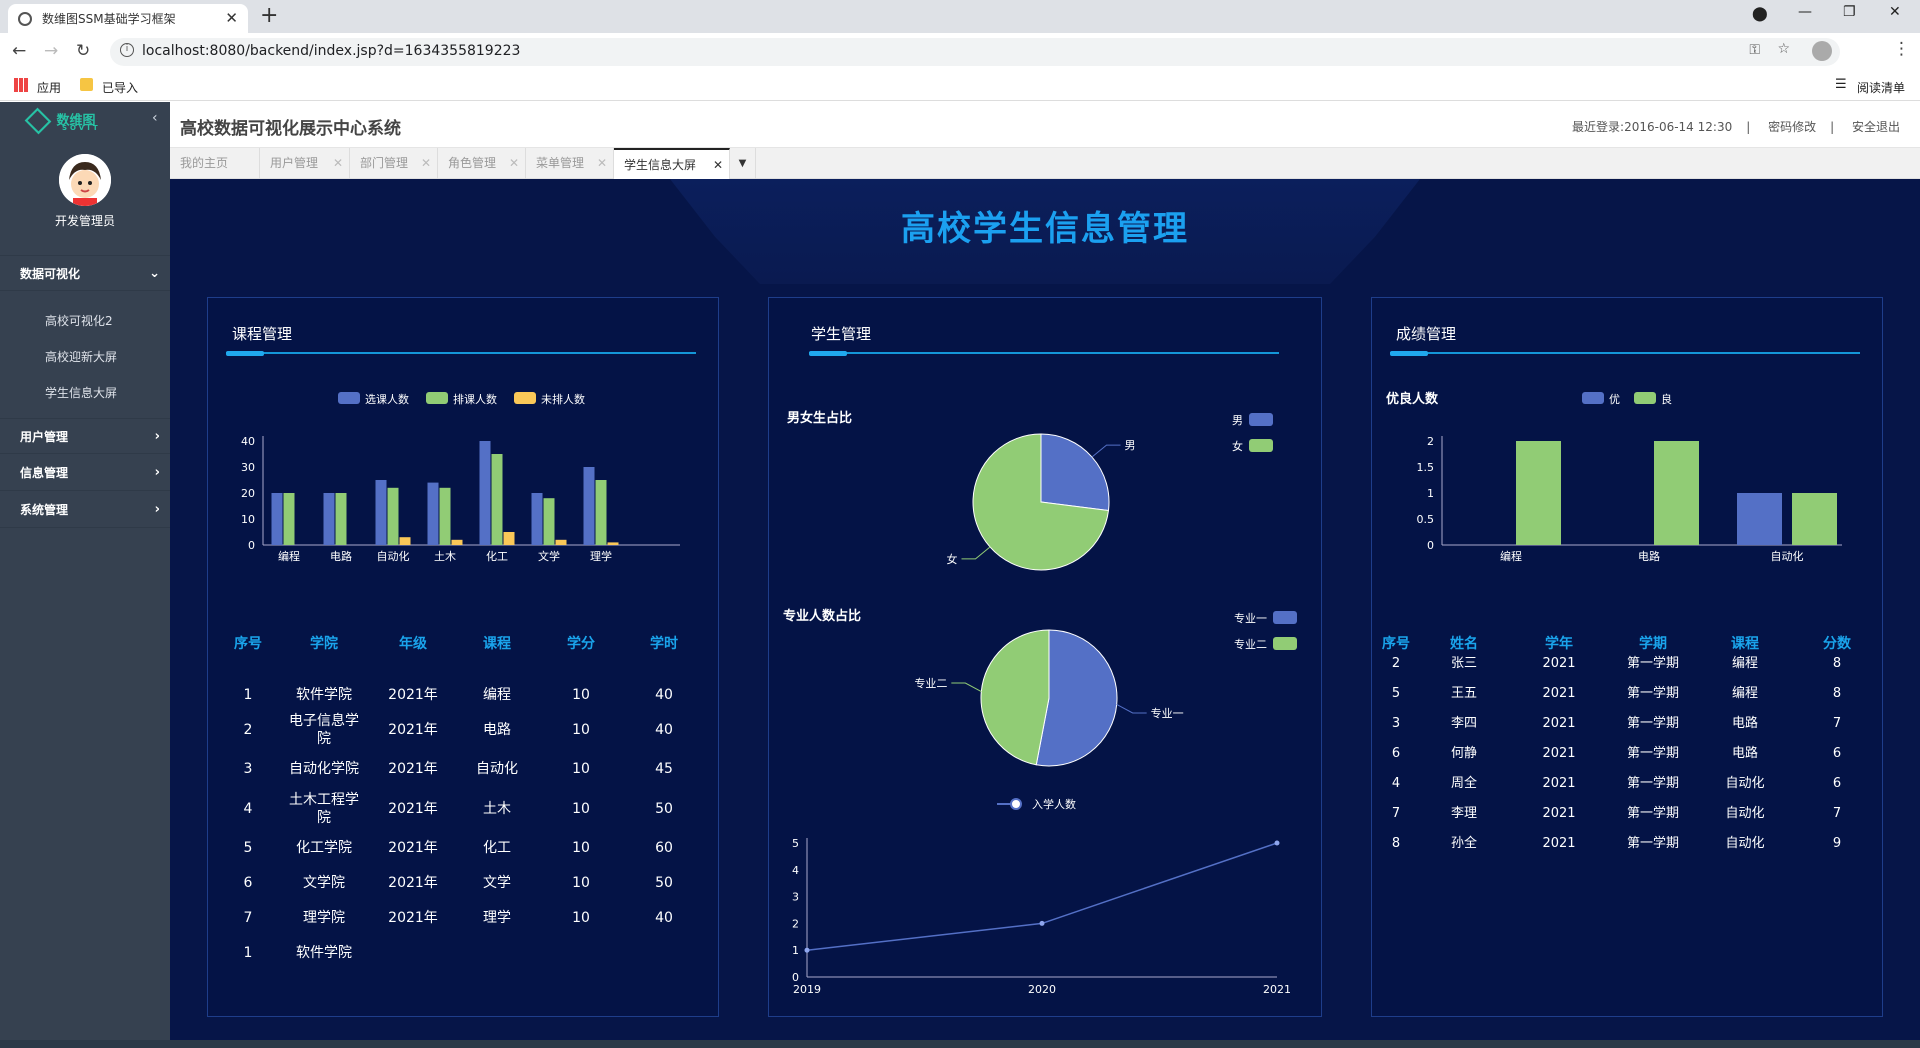  What do you see at coordinates (672, 163) in the screenshot?
I see `tab-student-screen: 学生信息大屏 ✕` at bounding box center [672, 163].